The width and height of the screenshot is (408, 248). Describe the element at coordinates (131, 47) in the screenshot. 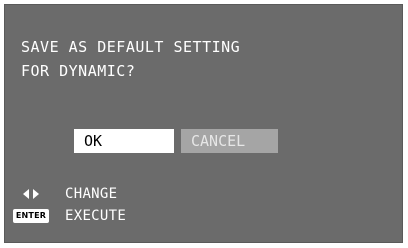

I see `dialog-message-line-1: SAVE AS DEFAULT SETTING` at that location.